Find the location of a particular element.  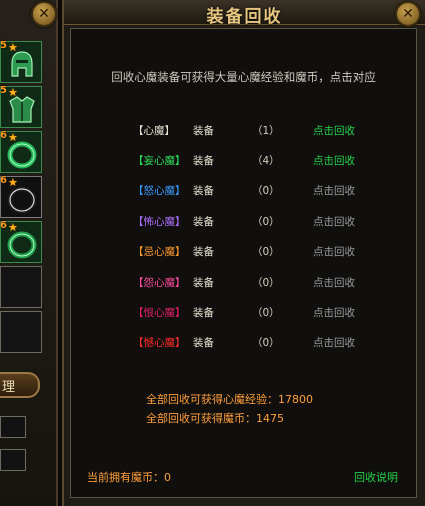

equipment-count: （4） is located at coordinates (266, 161).